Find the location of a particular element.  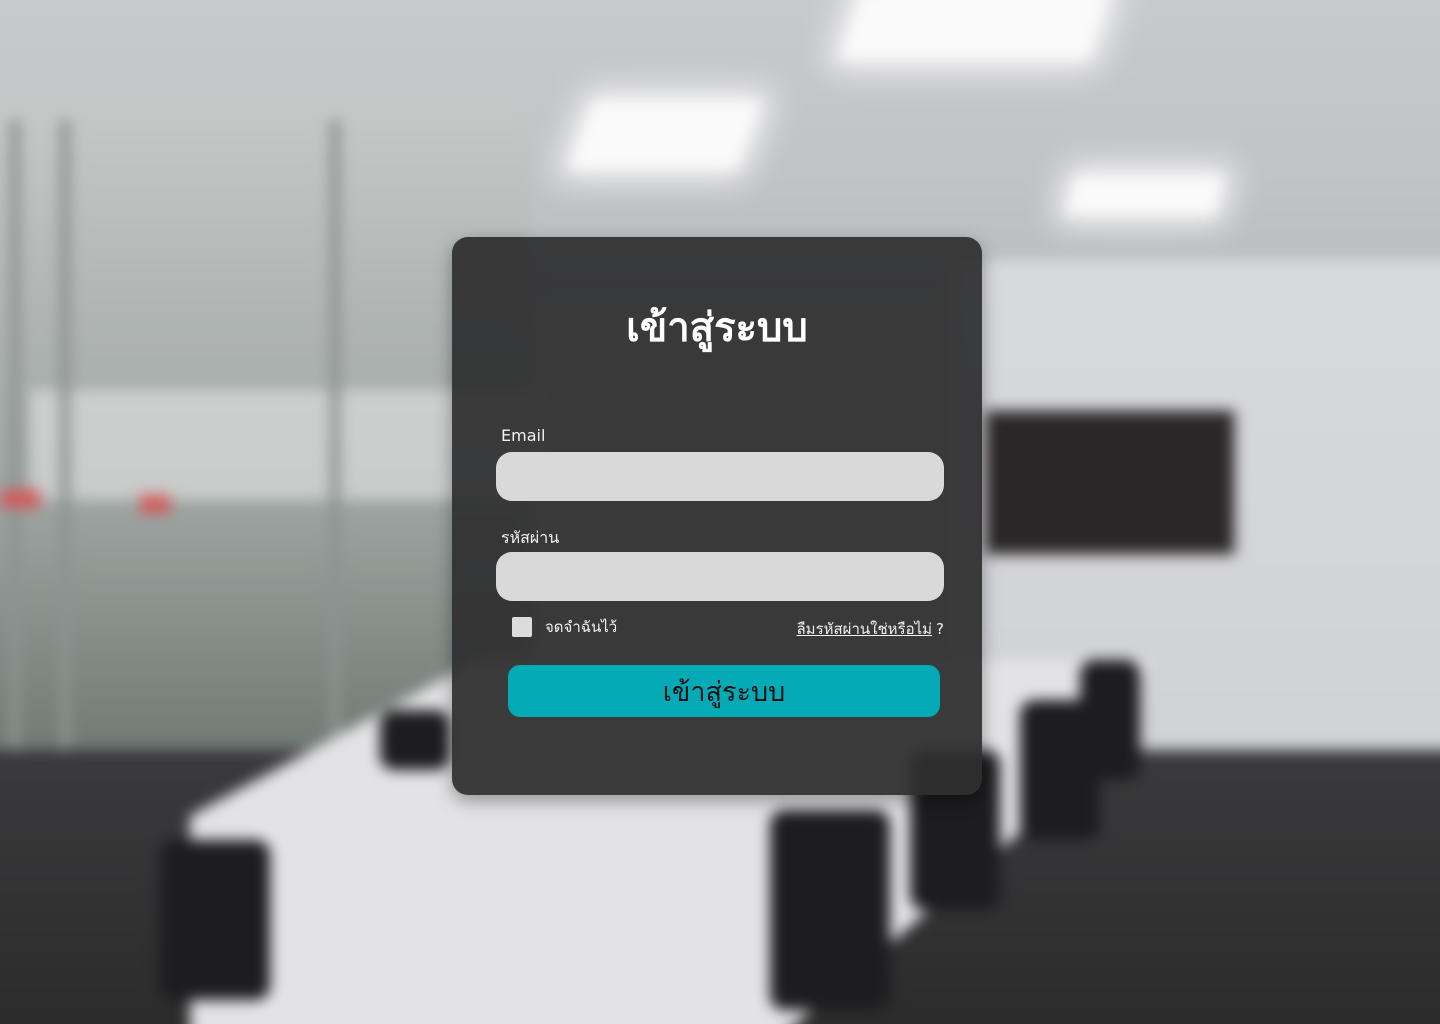

login-button: เข้าสู่ระบบ is located at coordinates (724, 691).